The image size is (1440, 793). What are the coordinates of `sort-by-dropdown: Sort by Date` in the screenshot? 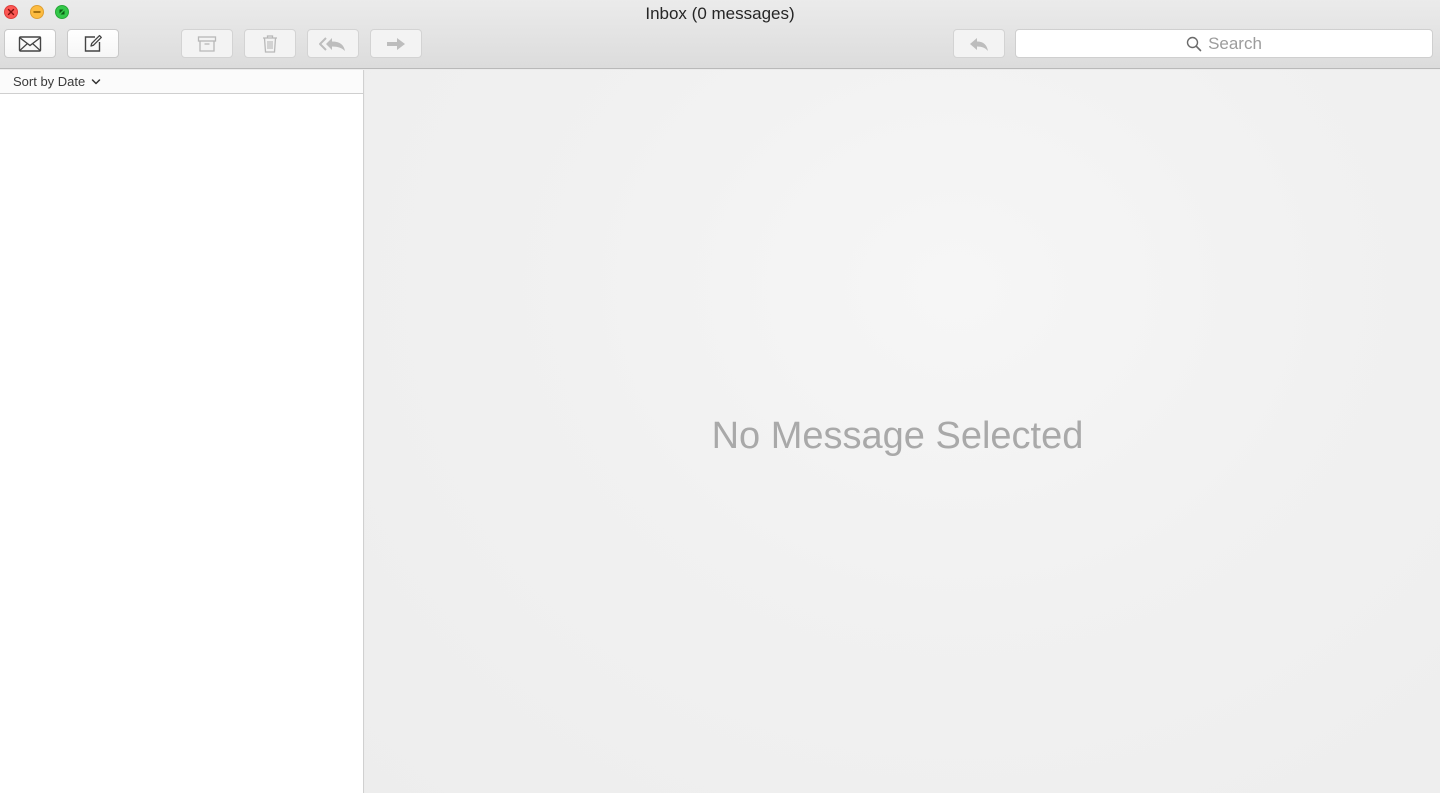 It's located at (181, 82).